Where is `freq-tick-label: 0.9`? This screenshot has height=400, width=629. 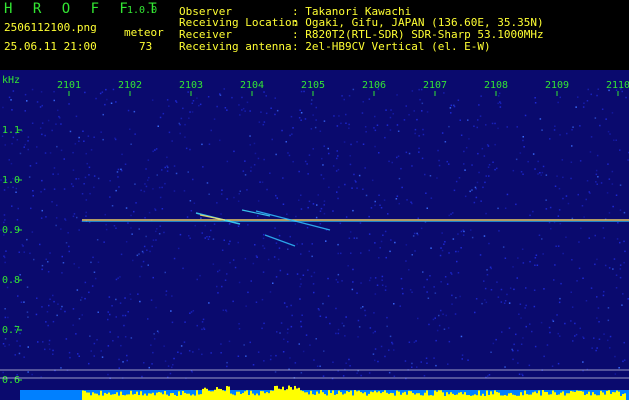 freq-tick-label: 0.9 is located at coordinates (11, 230).